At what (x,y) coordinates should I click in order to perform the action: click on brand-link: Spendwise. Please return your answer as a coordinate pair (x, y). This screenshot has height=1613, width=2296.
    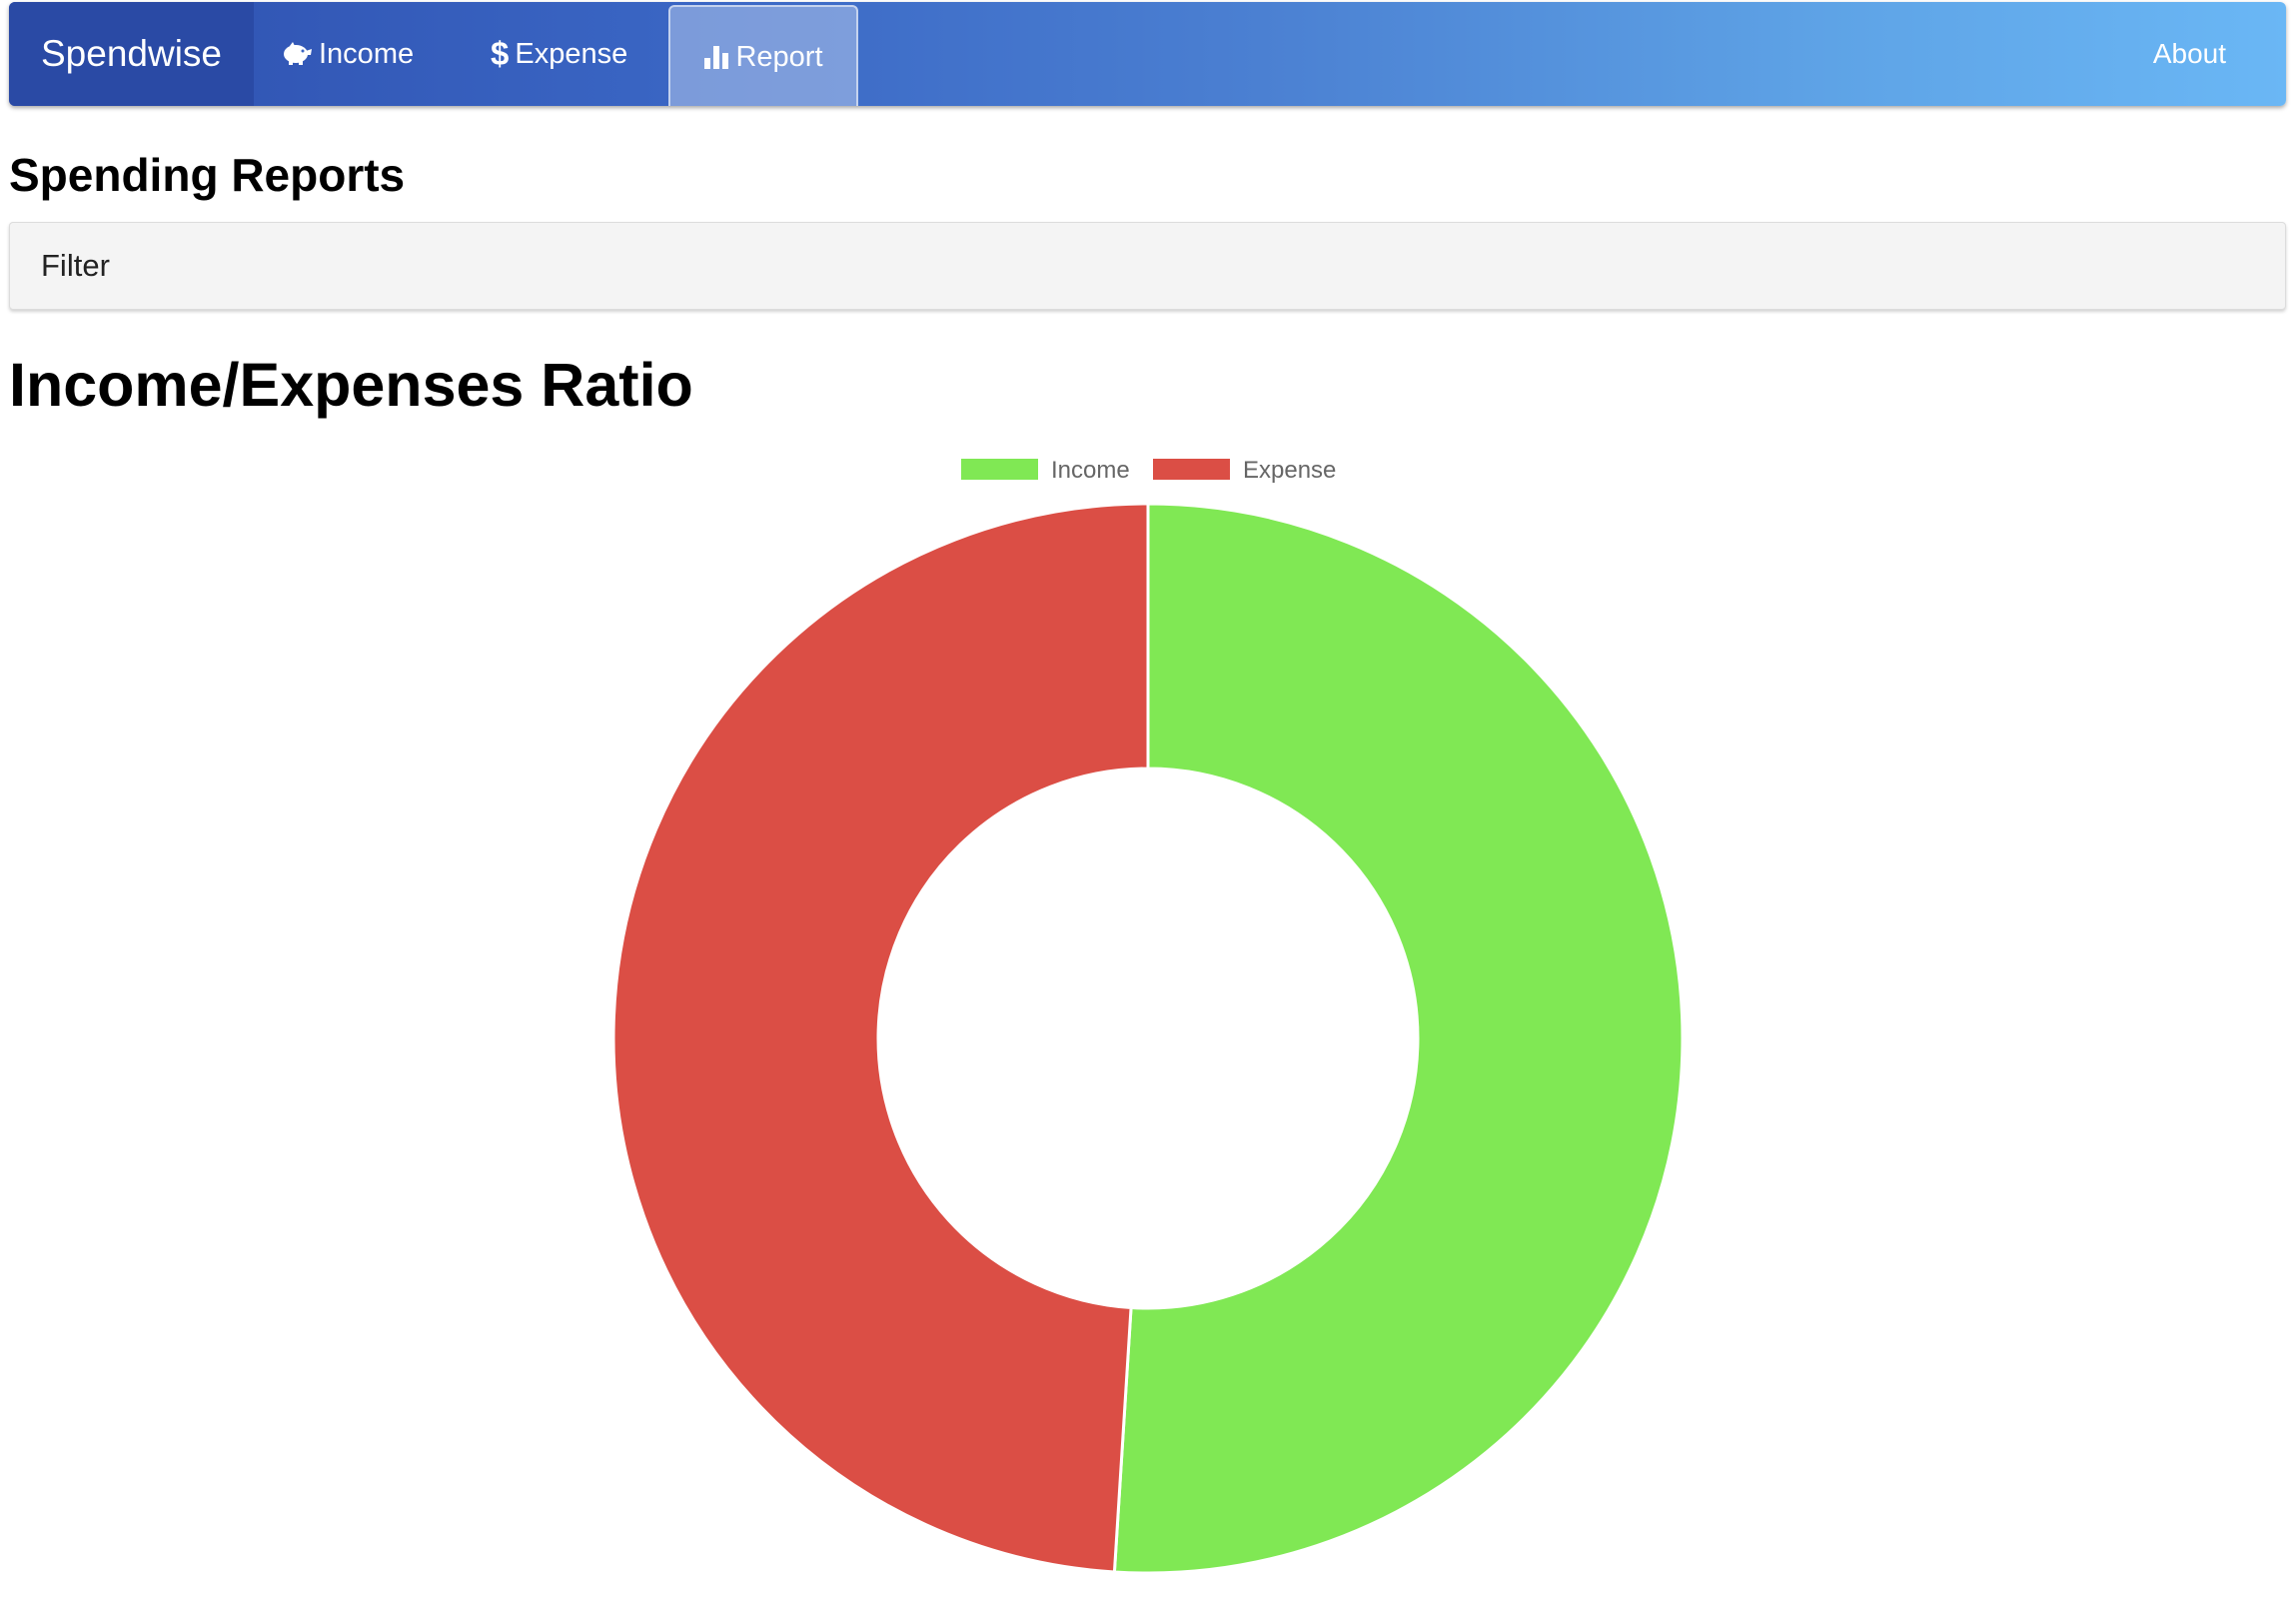
    Looking at the image, I should click on (131, 54).